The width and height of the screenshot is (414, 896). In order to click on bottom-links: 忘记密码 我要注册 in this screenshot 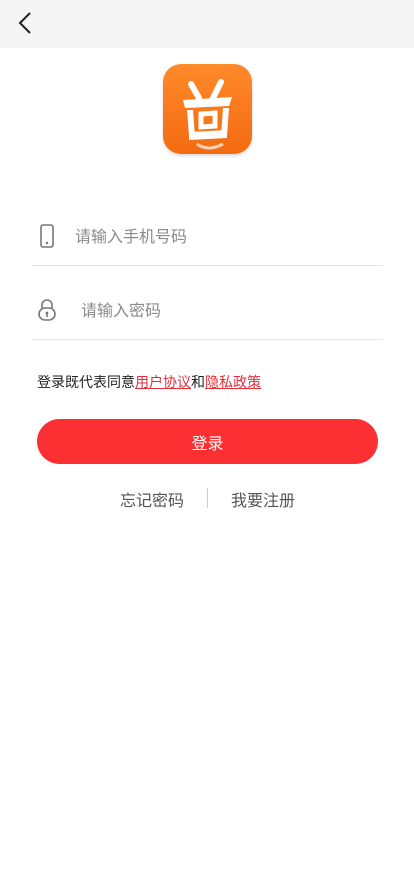, I will do `click(207, 498)`.